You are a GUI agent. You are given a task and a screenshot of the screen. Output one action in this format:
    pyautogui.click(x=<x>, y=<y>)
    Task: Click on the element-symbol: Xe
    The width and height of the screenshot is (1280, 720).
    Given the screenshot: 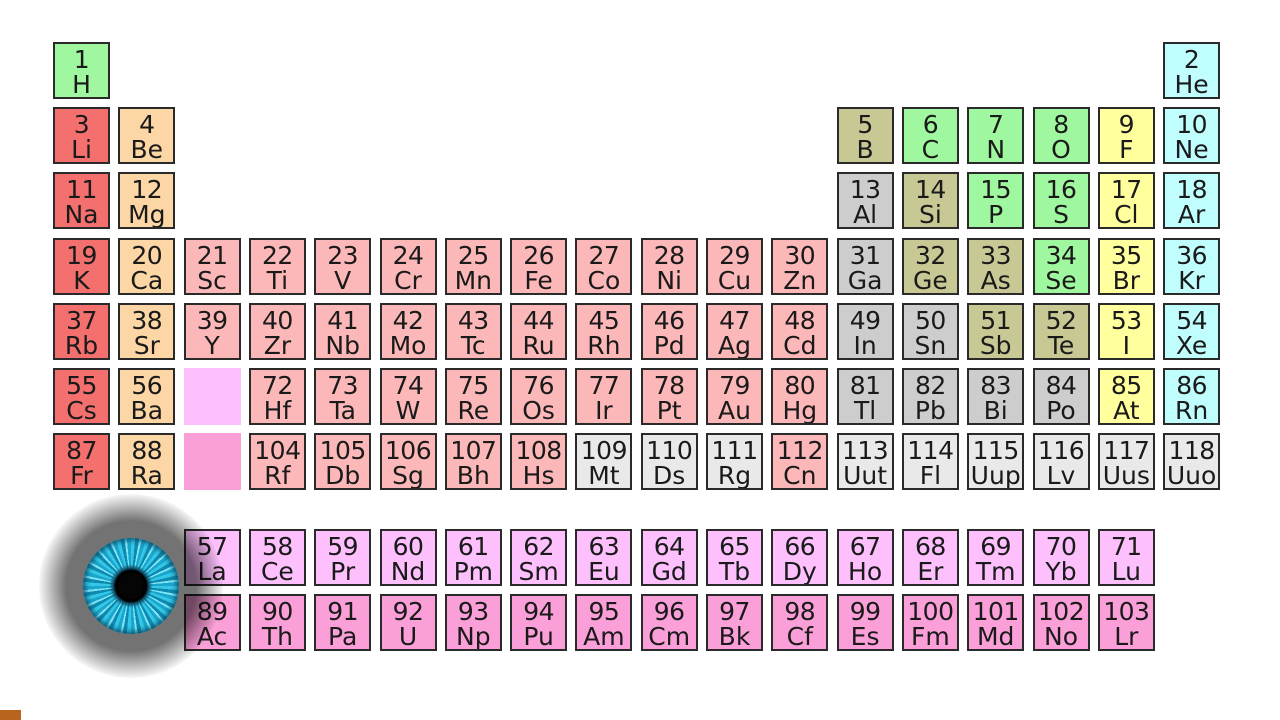 What is the action you would take?
    pyautogui.click(x=1191, y=345)
    